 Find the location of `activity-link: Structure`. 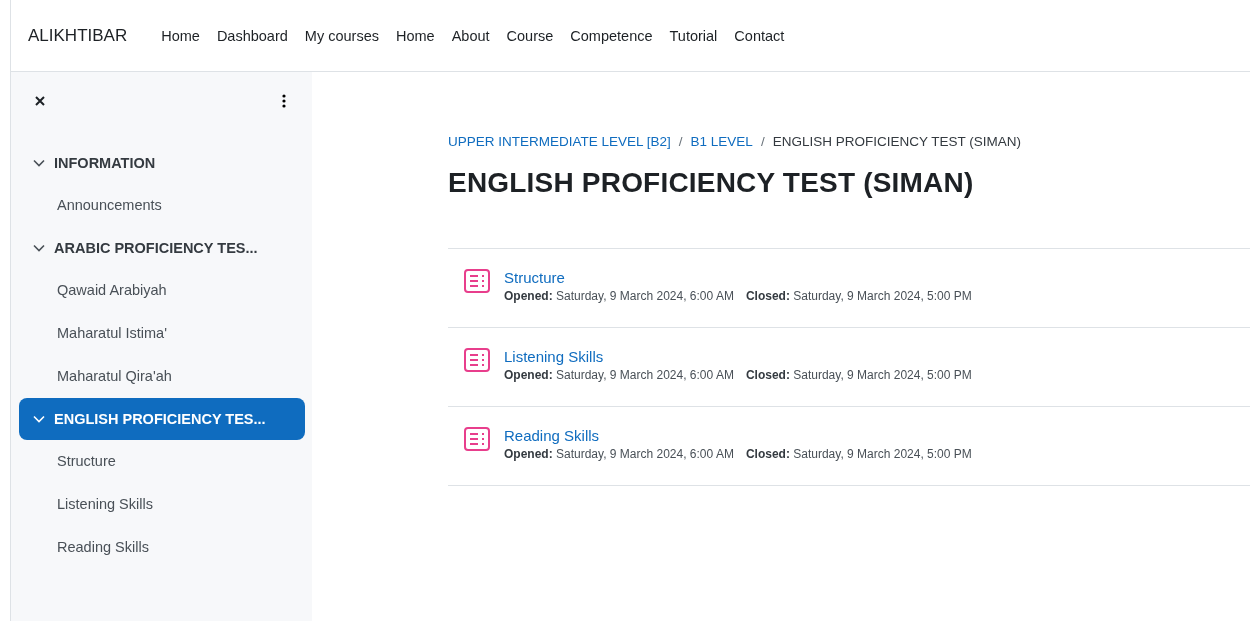

activity-link: Structure is located at coordinates (534, 277).